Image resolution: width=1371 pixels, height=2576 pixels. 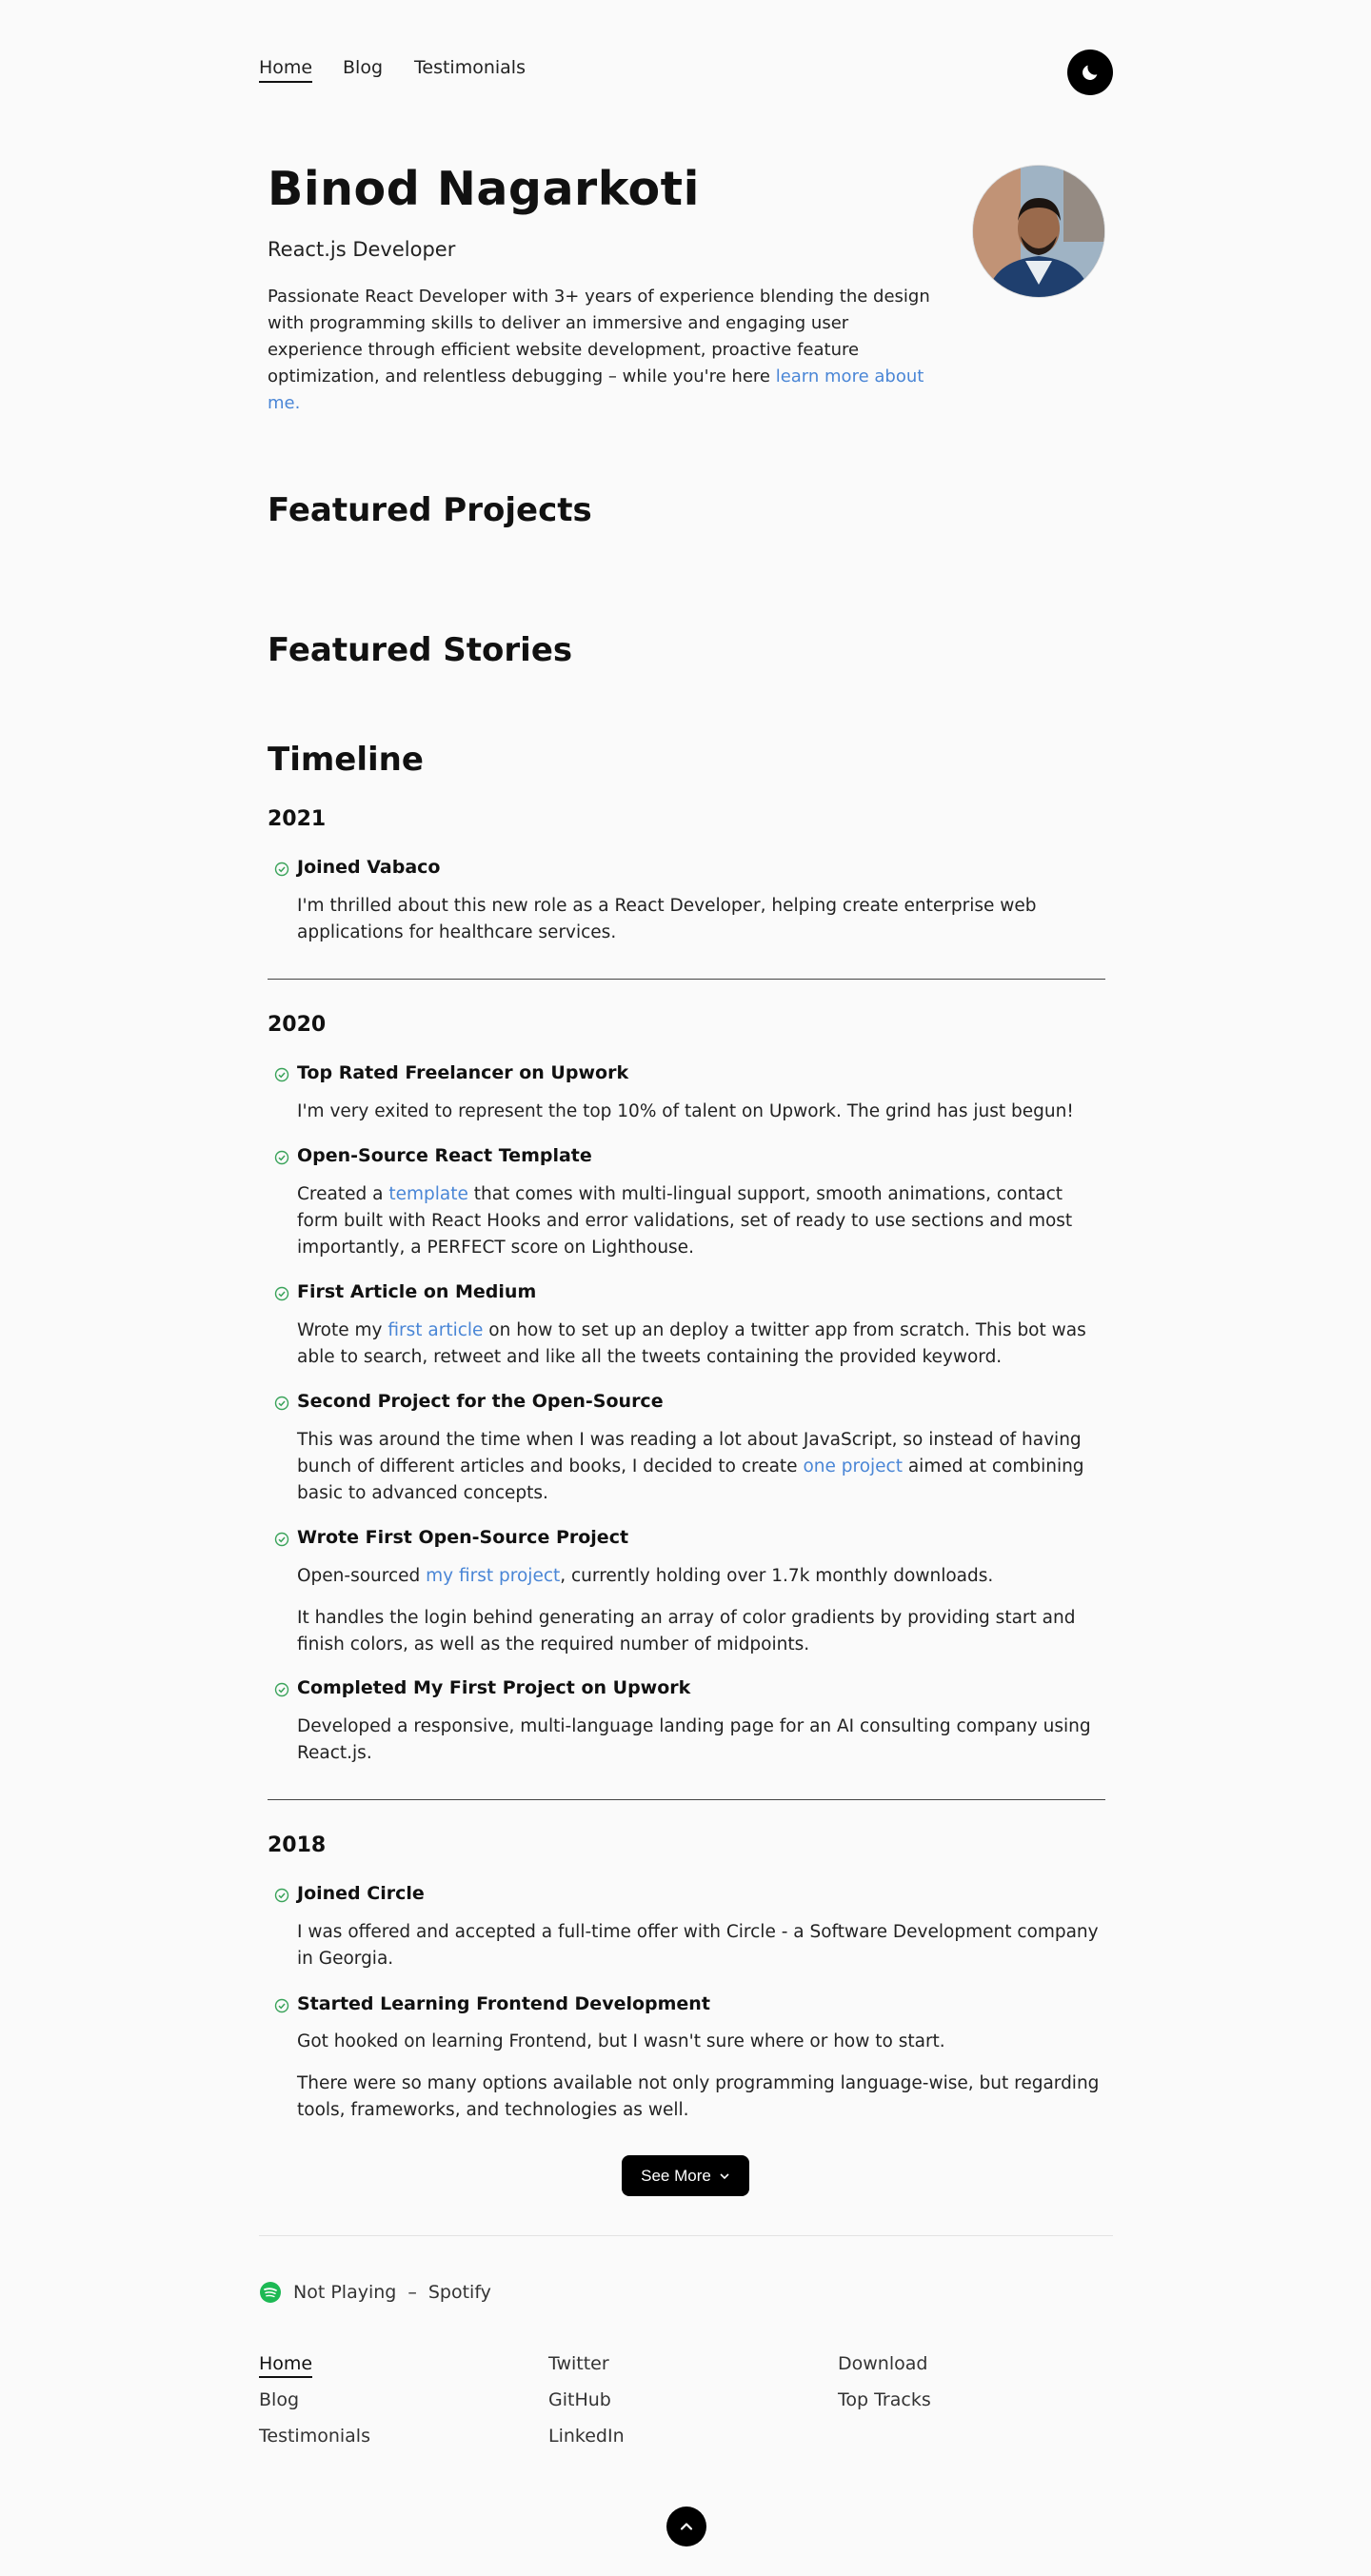 What do you see at coordinates (297, 819) in the screenshot?
I see `timeline-year-2021: 2021` at bounding box center [297, 819].